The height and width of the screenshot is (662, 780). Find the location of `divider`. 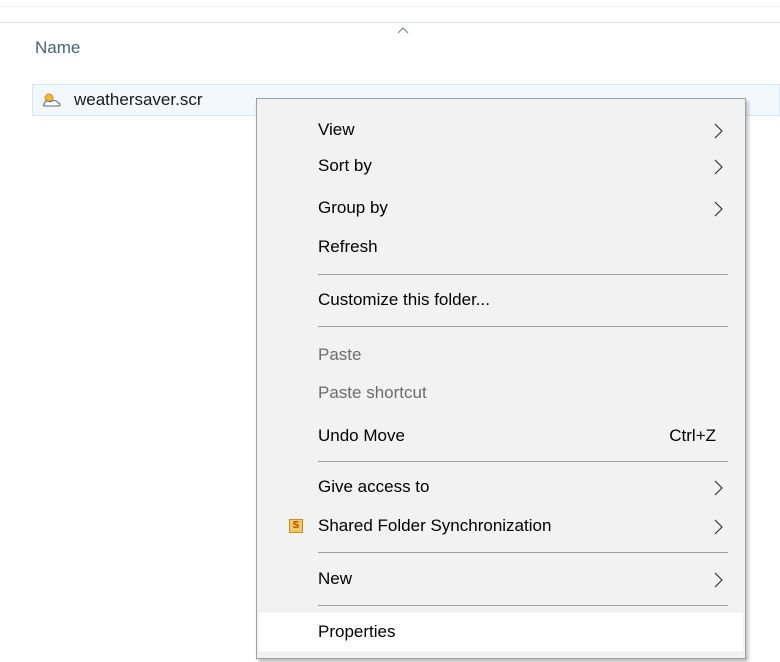

divider is located at coordinates (390, 6).